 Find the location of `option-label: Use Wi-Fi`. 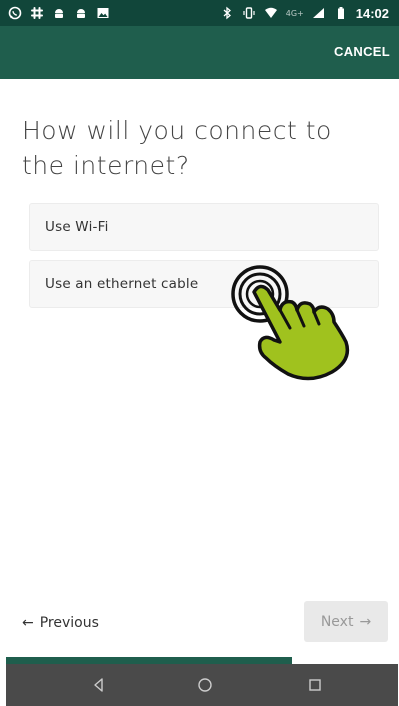

option-label: Use Wi-Fi is located at coordinates (77, 227).